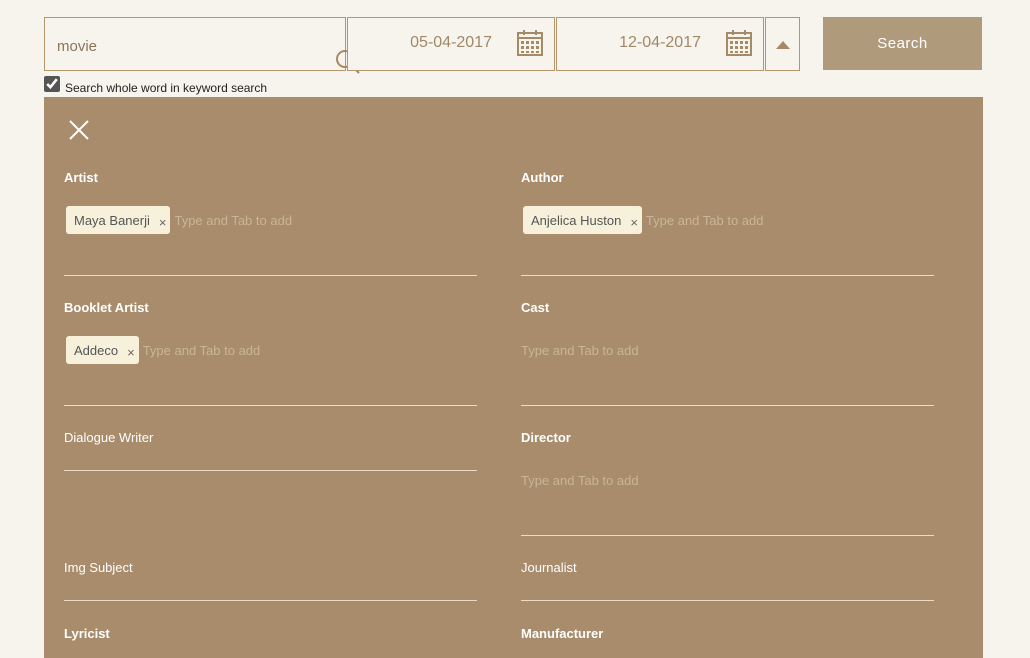  I want to click on date-to-value: 12-04-2017, so click(660, 42).